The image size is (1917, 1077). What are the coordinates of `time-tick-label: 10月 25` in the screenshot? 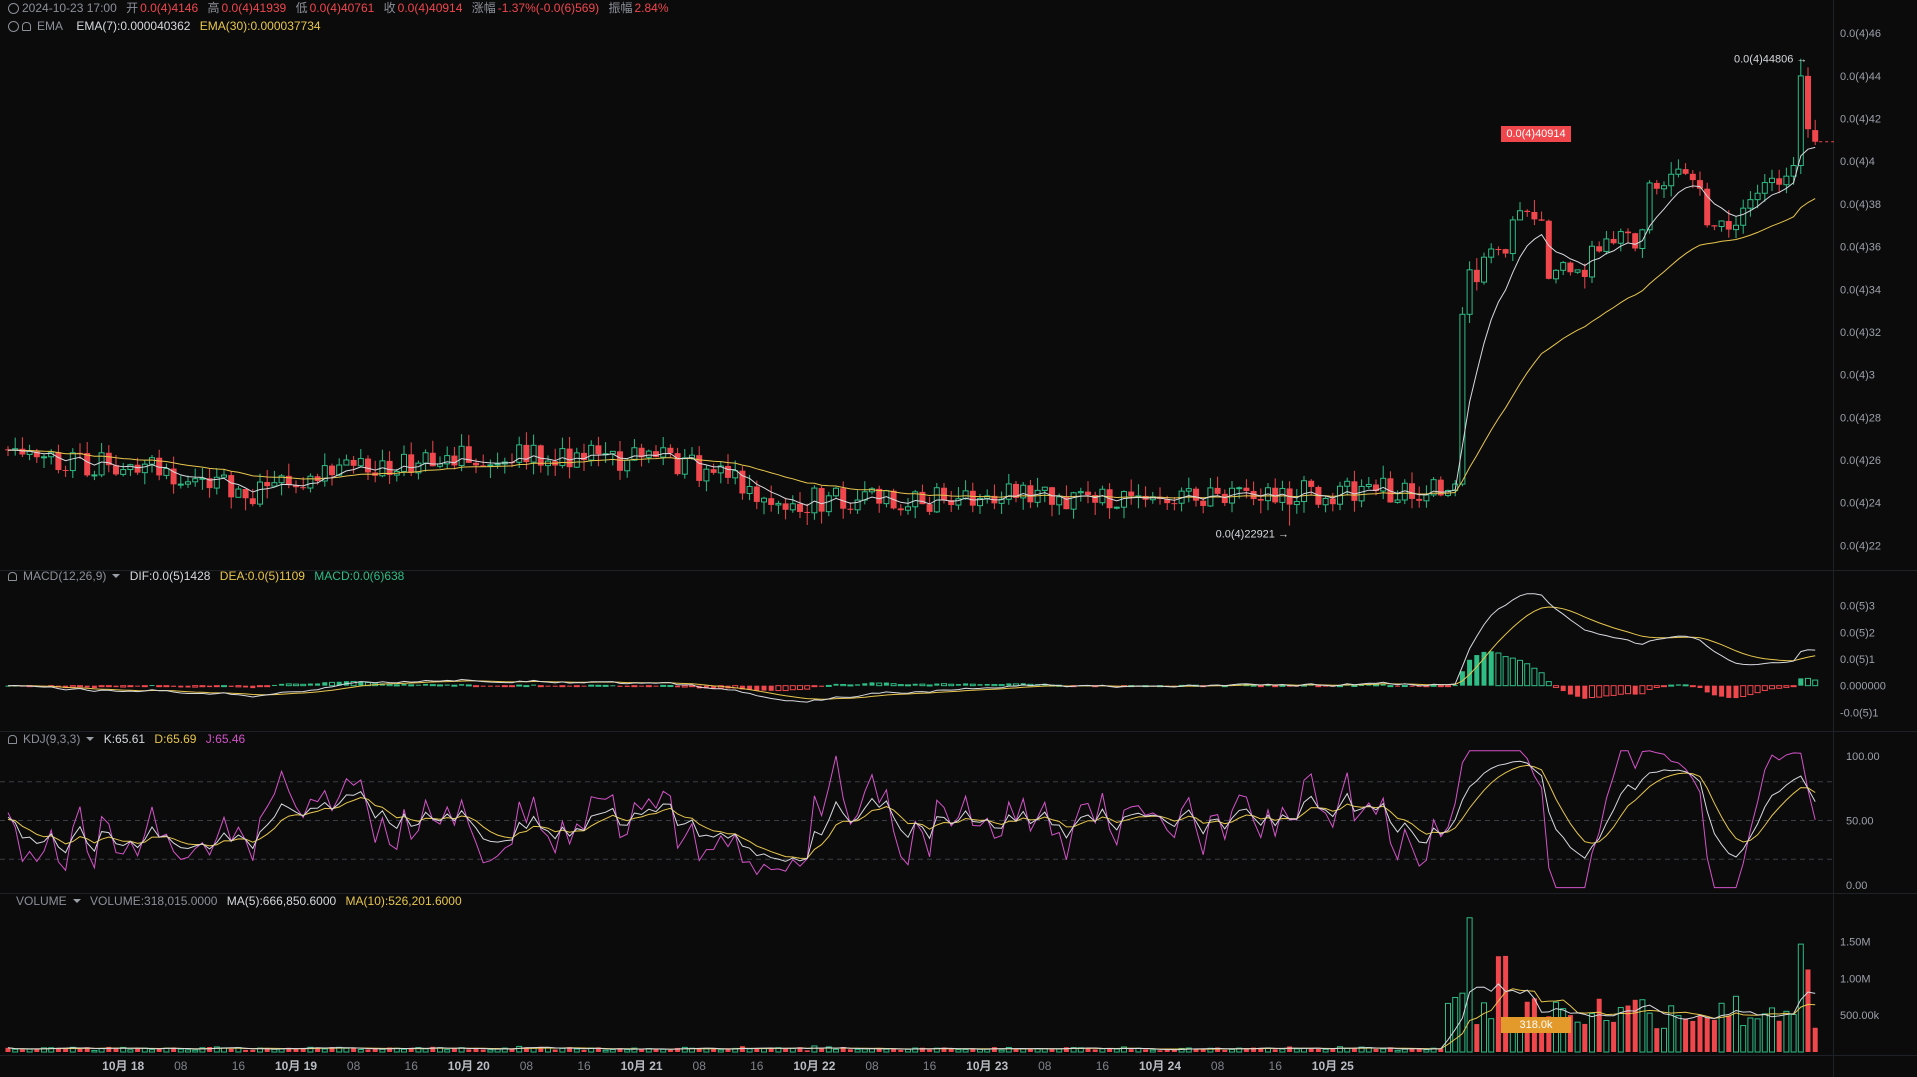 It's located at (1333, 1066).